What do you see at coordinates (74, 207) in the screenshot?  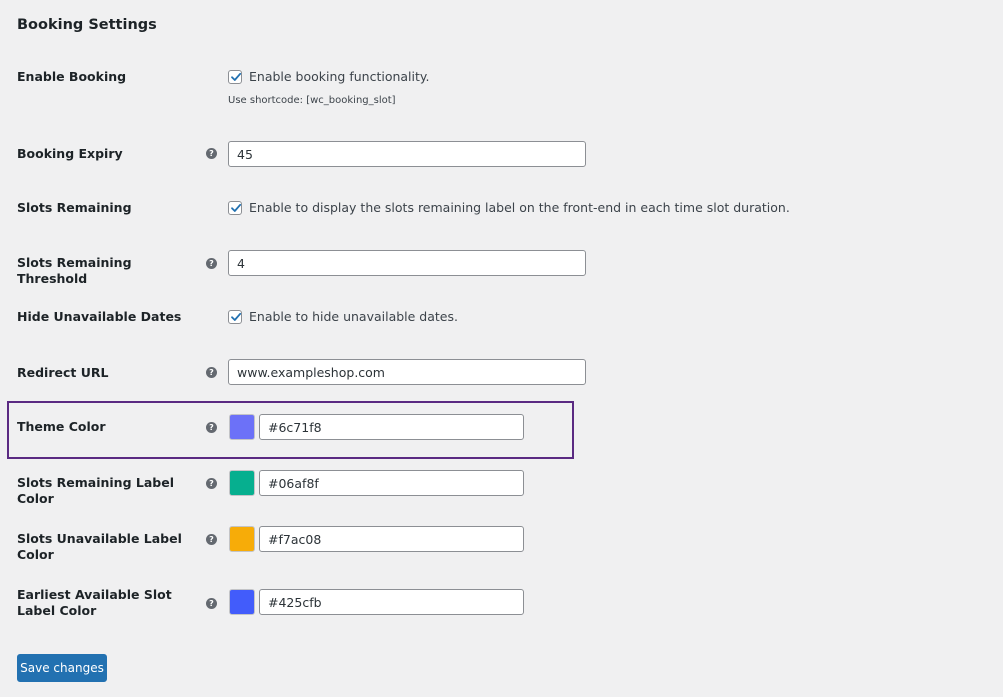 I see `slots-remaining-label: Slots Remaining` at bounding box center [74, 207].